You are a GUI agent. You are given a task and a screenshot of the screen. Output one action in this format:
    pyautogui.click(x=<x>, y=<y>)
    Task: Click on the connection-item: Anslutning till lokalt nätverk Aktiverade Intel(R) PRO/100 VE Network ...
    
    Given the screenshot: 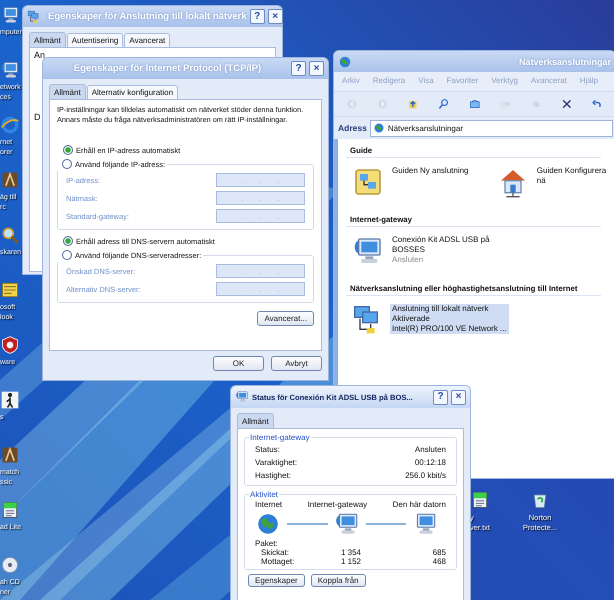 What is the action you would take?
    pyautogui.click(x=449, y=319)
    